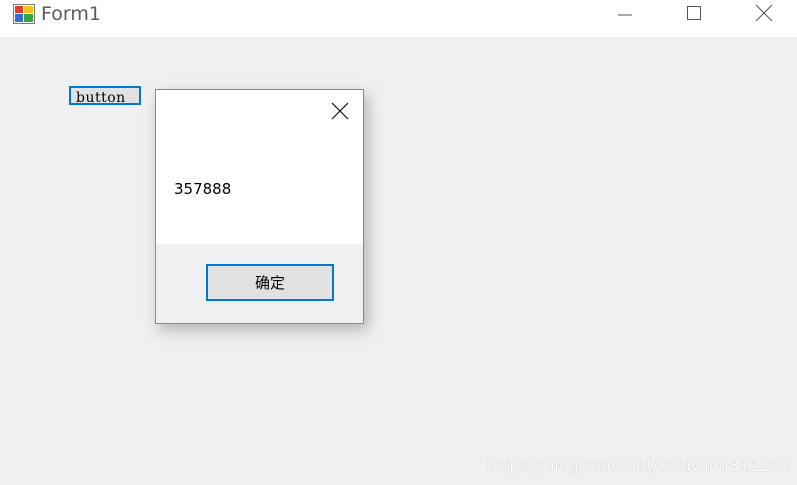 This screenshot has height=485, width=797. I want to click on message-box-close-button, so click(340, 113).